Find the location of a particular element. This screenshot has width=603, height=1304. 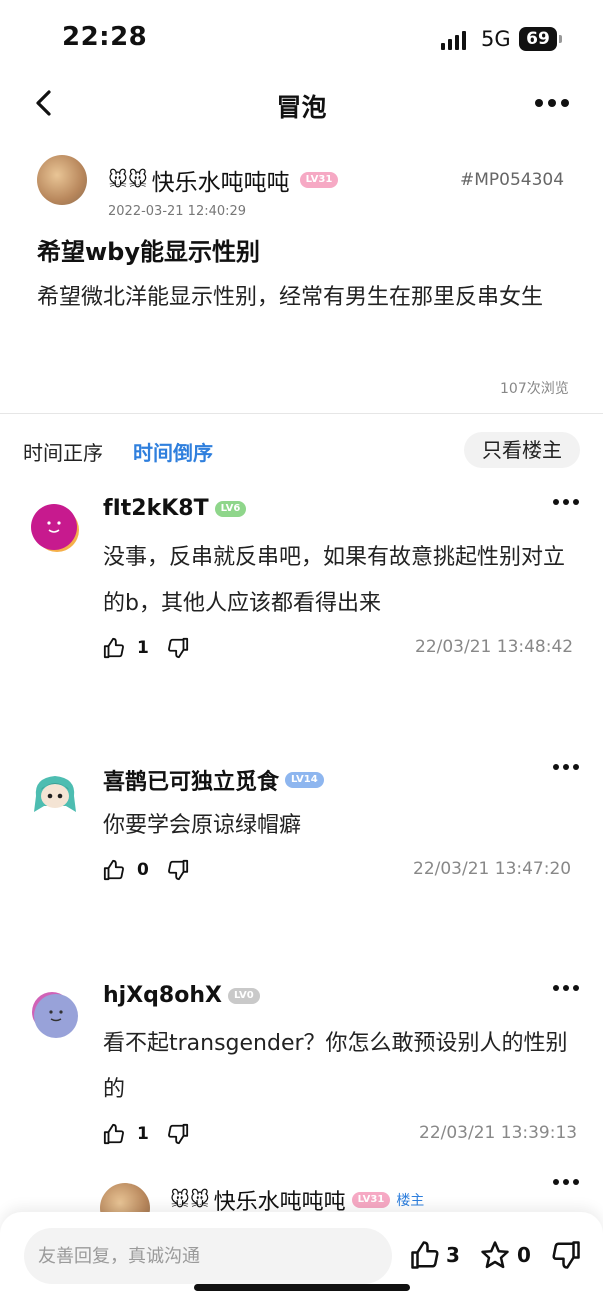

comment-text: 你要学会原谅绿帽癖 is located at coordinates (202, 825).